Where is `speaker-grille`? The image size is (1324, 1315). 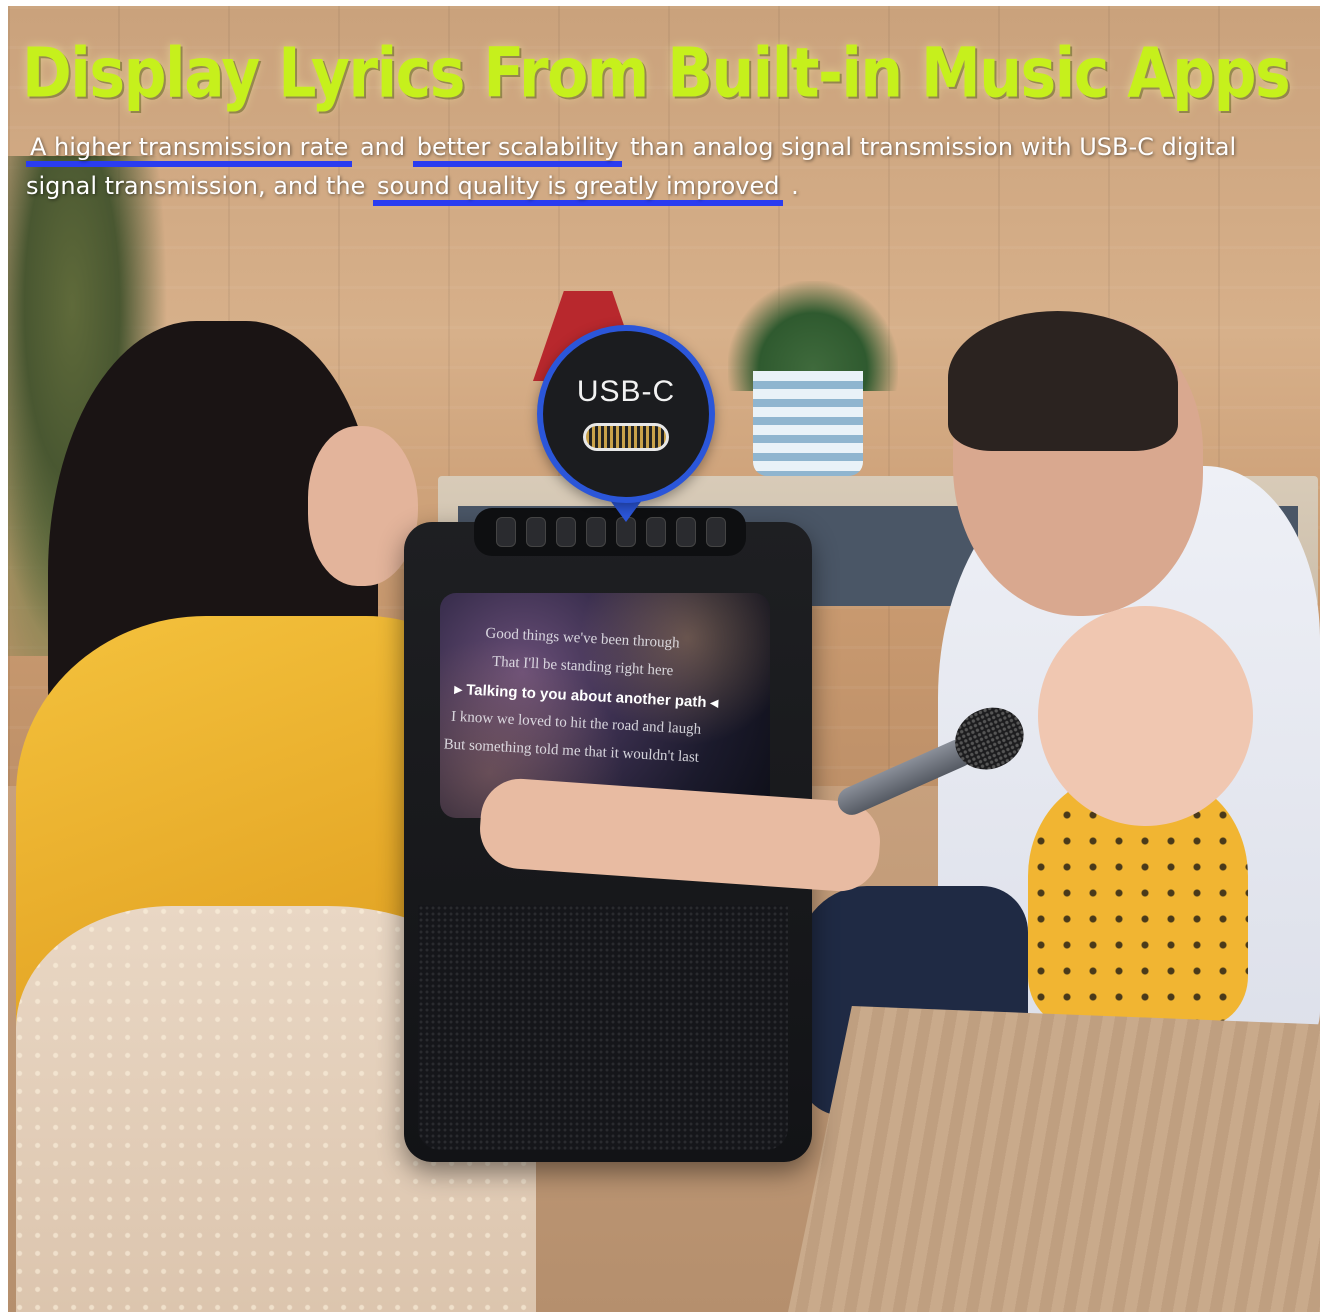
speaker-grille is located at coordinates (603, 1027).